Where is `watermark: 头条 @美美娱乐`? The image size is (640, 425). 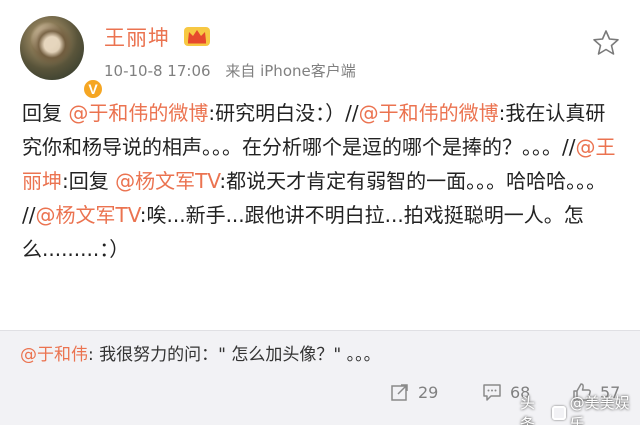 watermark: 头条 @美美娱乐 is located at coordinates (580, 408).